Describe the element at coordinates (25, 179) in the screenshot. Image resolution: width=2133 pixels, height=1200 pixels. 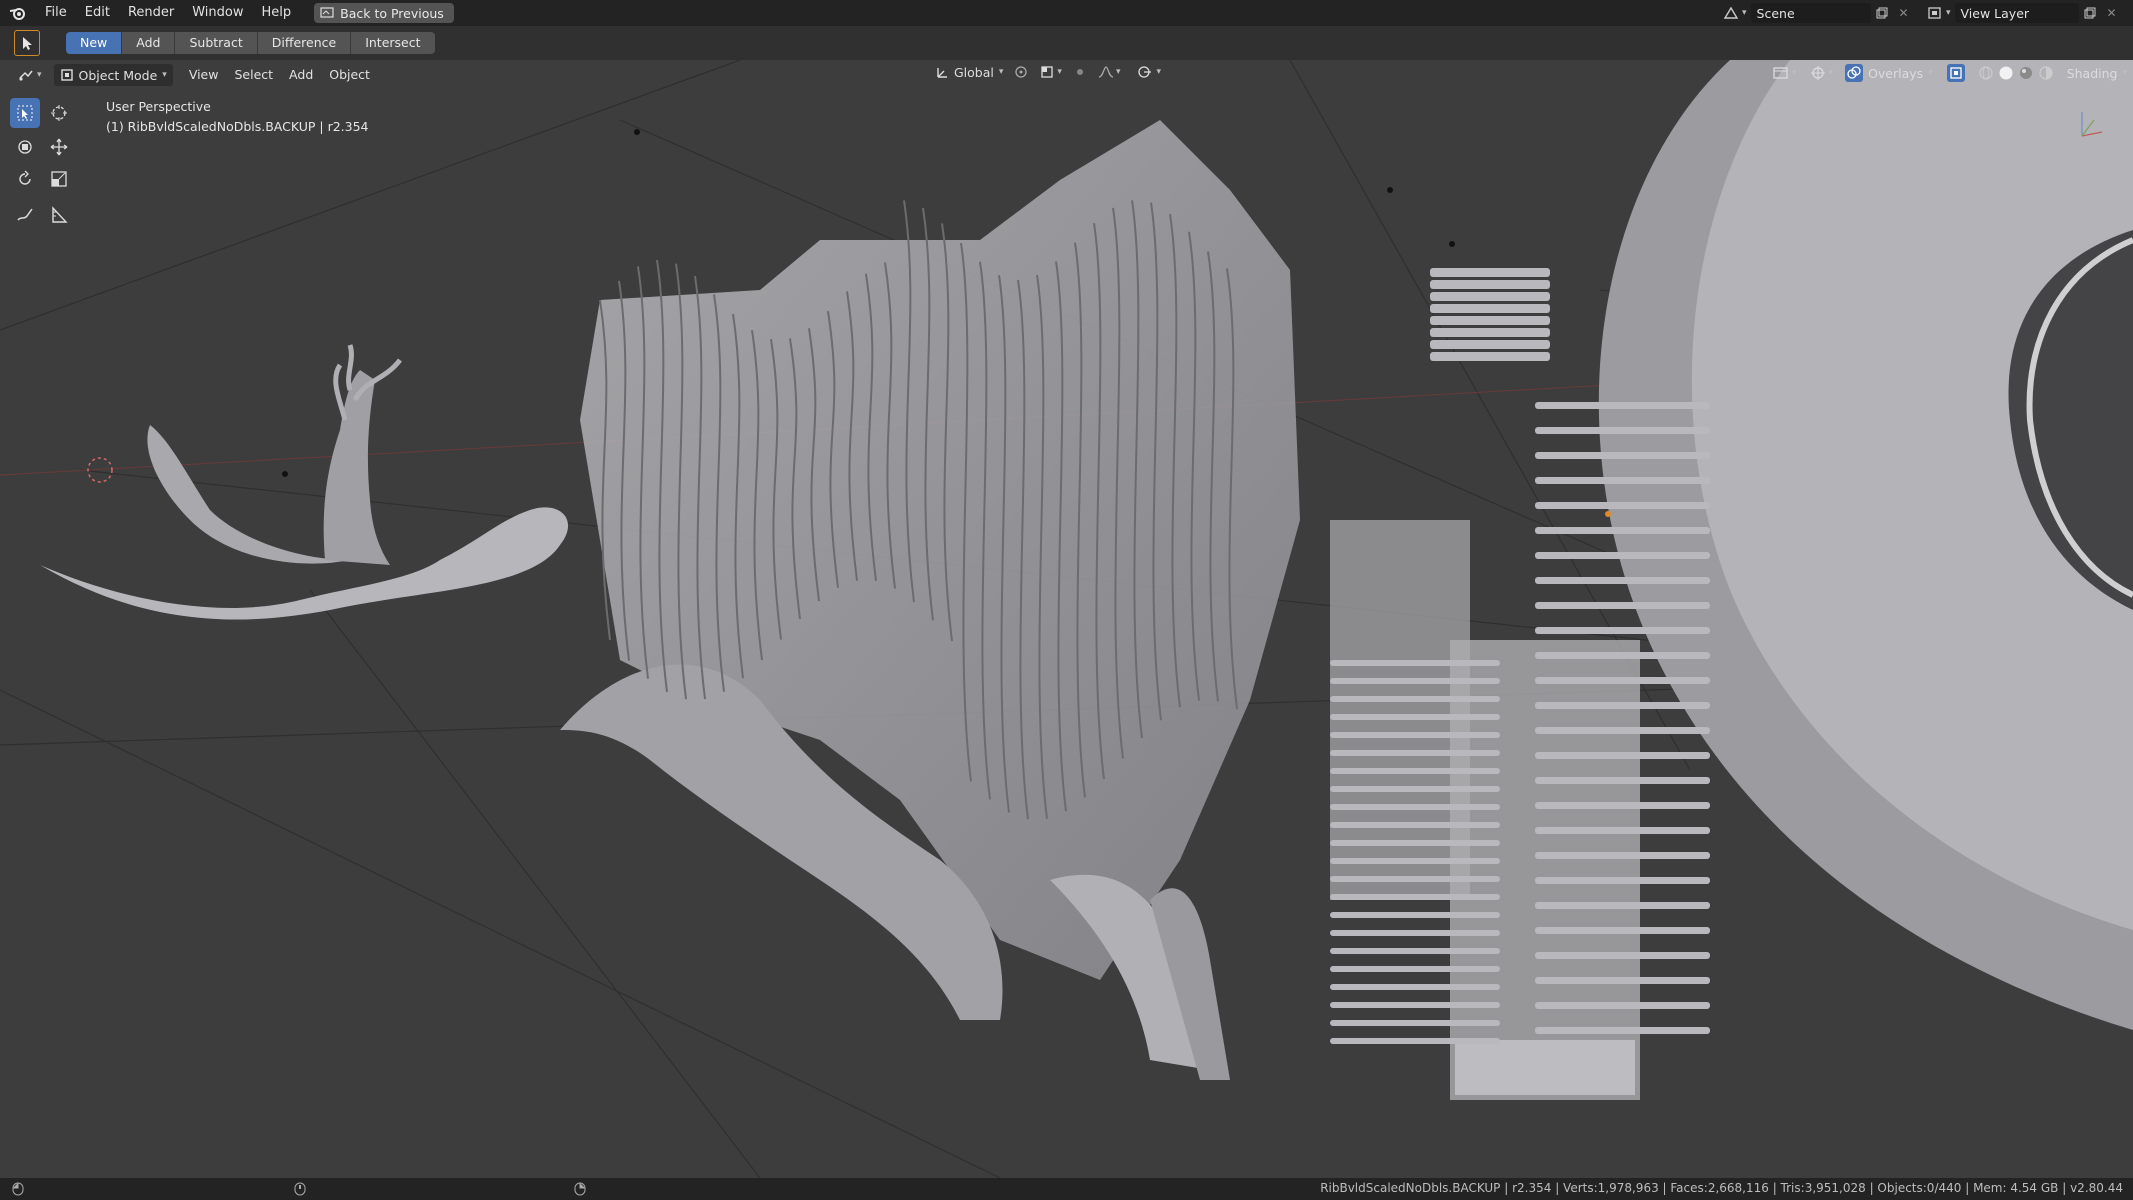
I see `rotate-tool` at that location.